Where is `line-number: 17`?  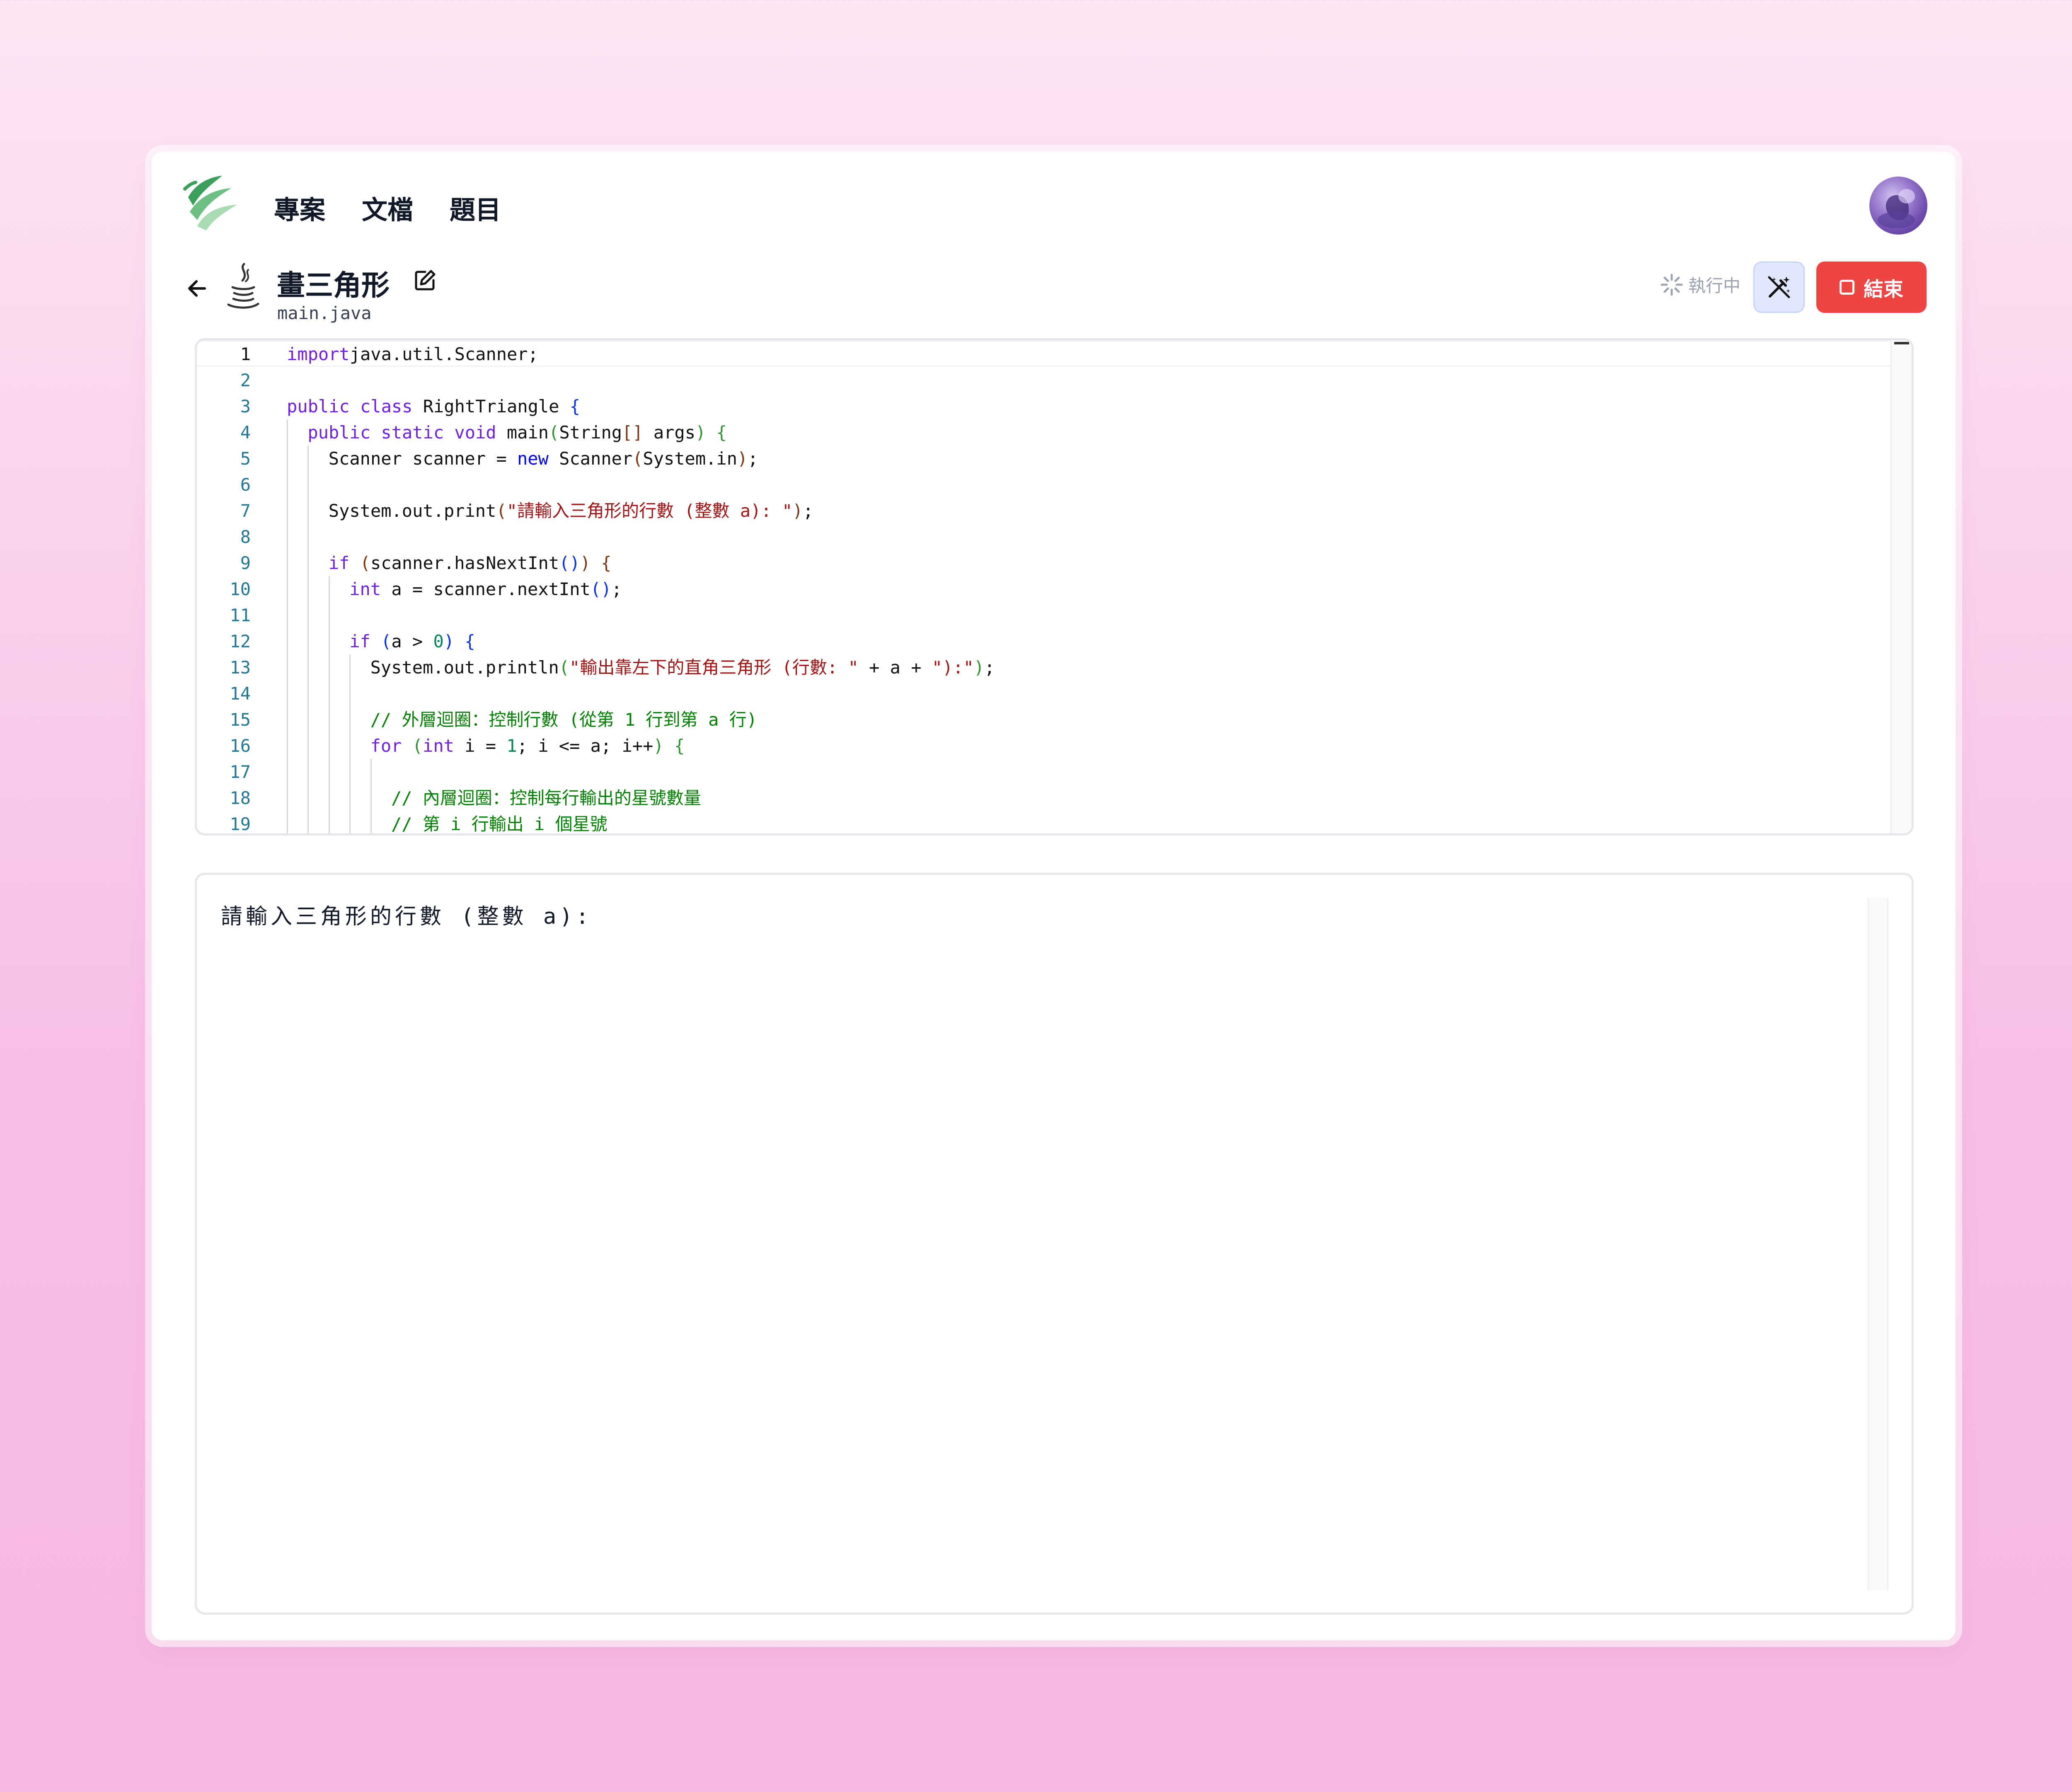
line-number: 17 is located at coordinates (240, 772).